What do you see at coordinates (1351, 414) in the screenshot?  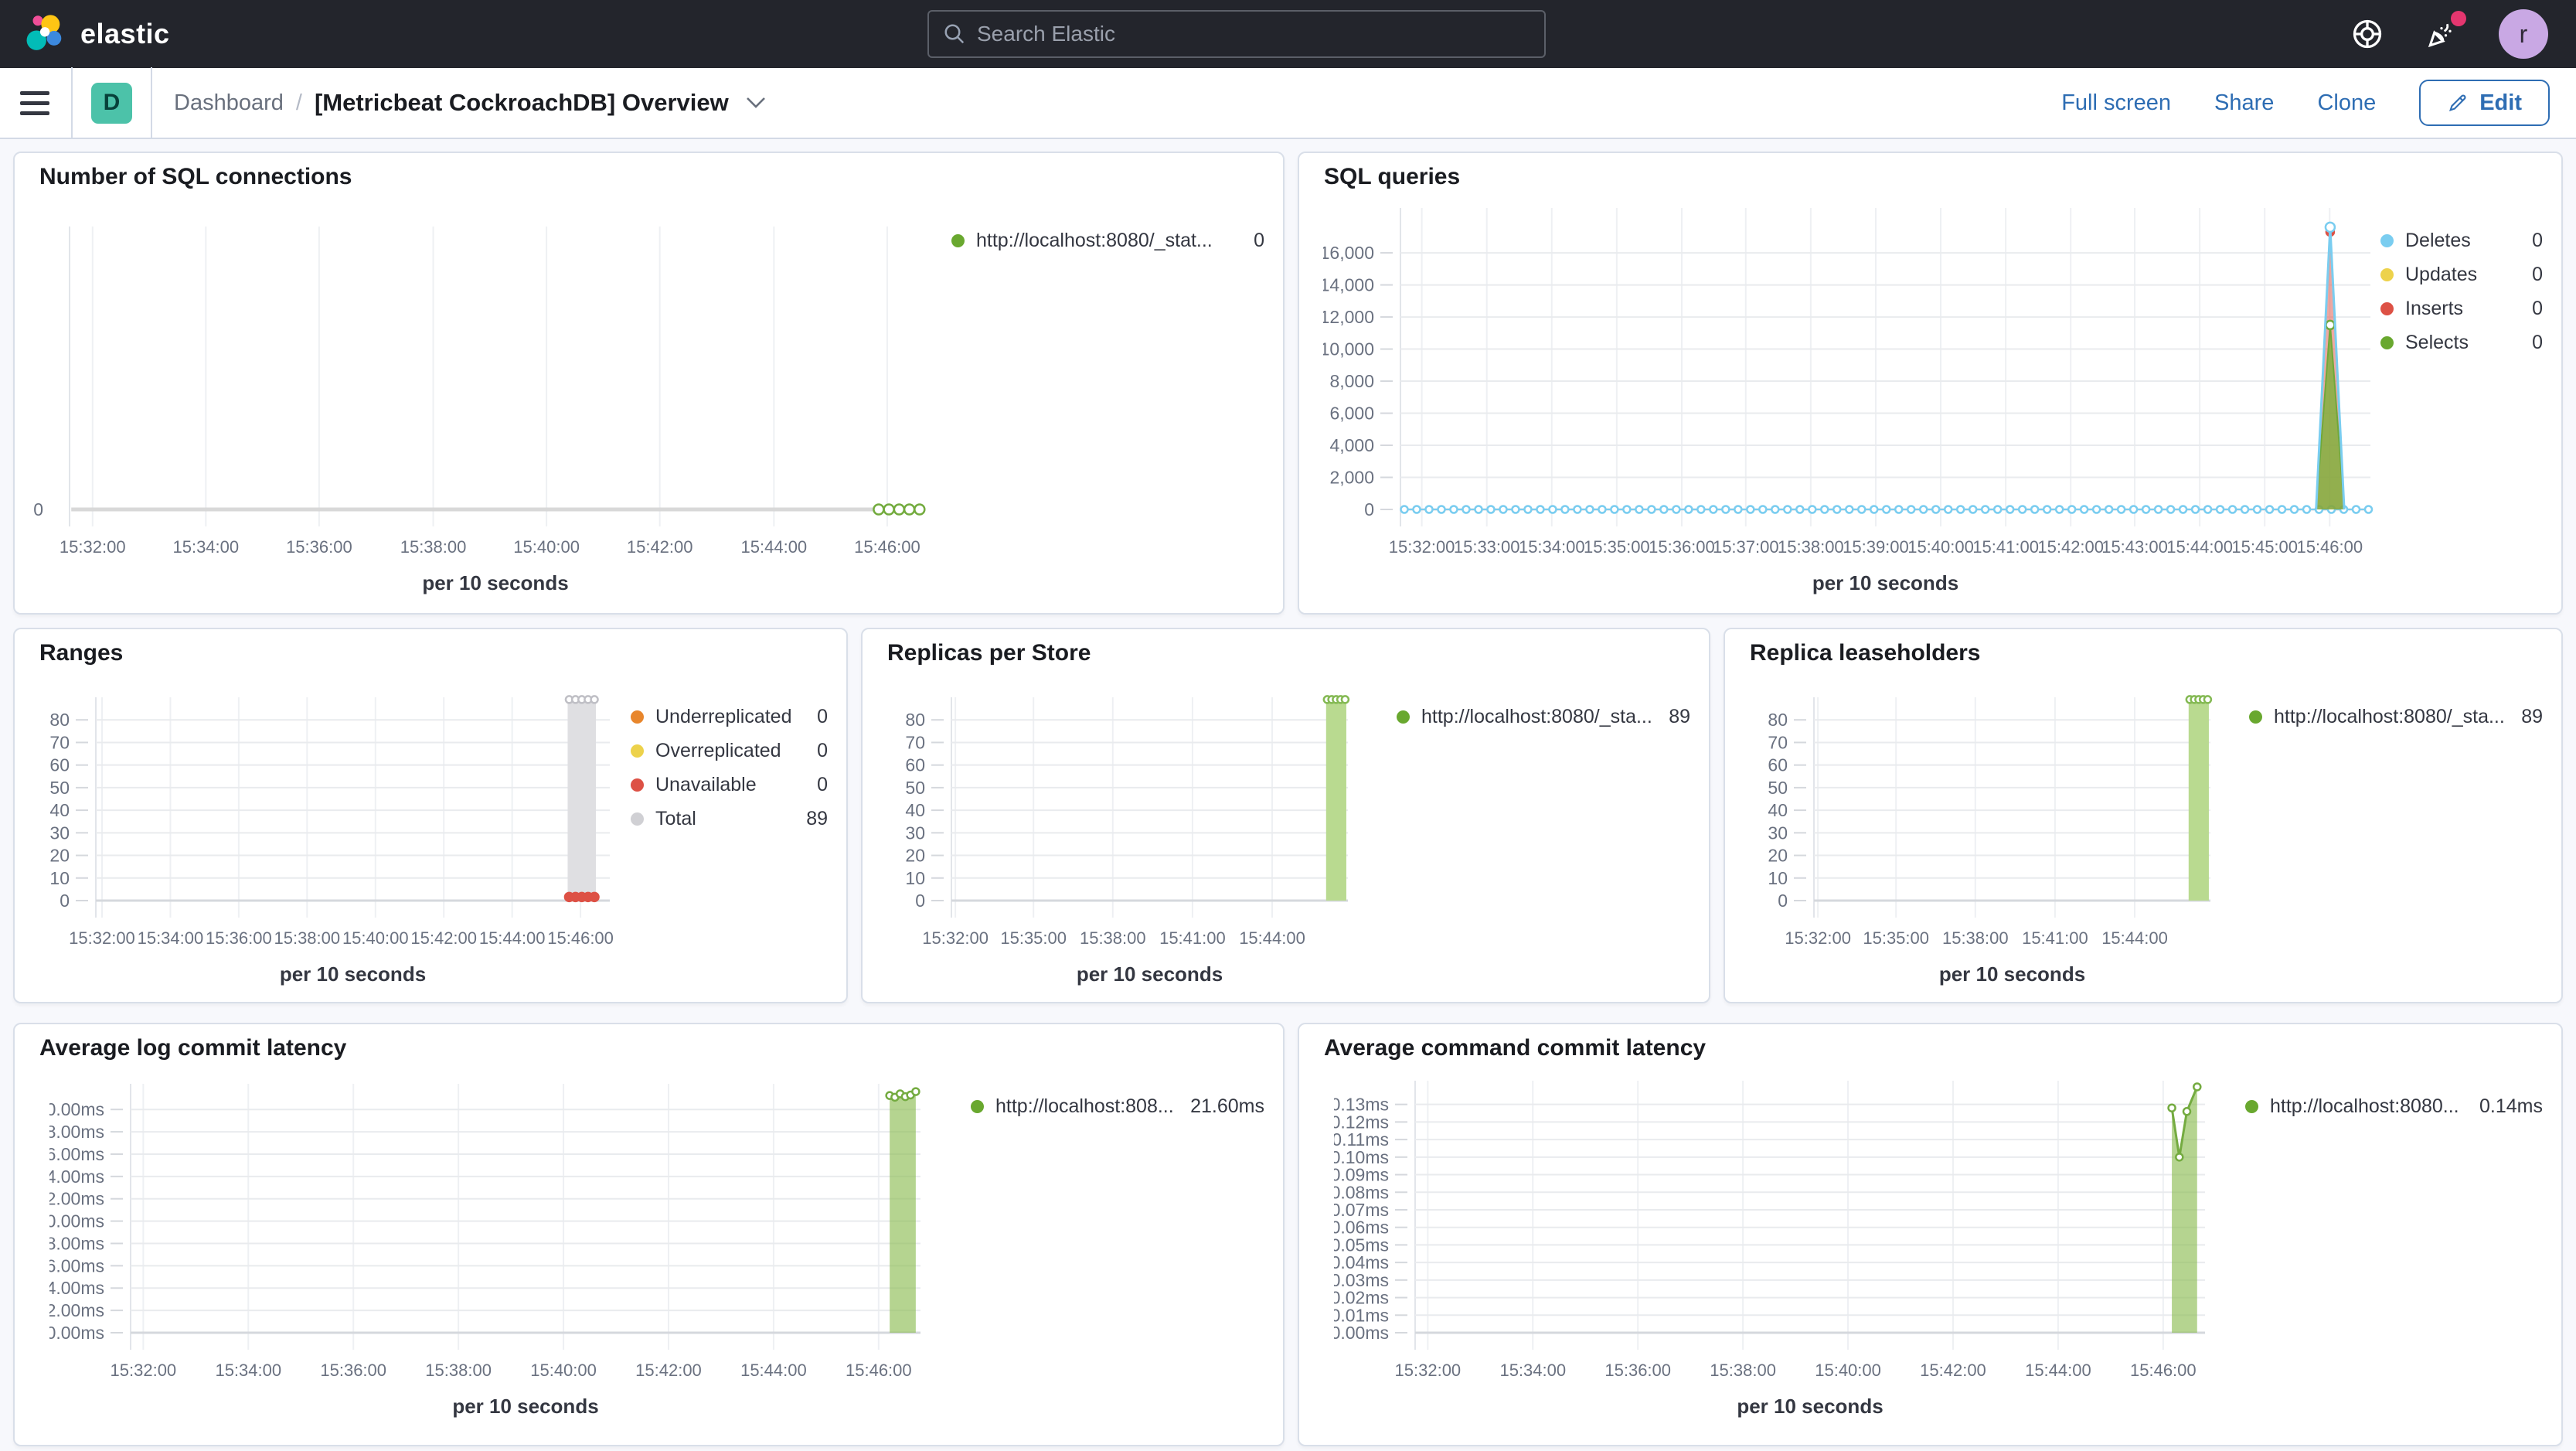 I see `svg-text: 6,000` at bounding box center [1351, 414].